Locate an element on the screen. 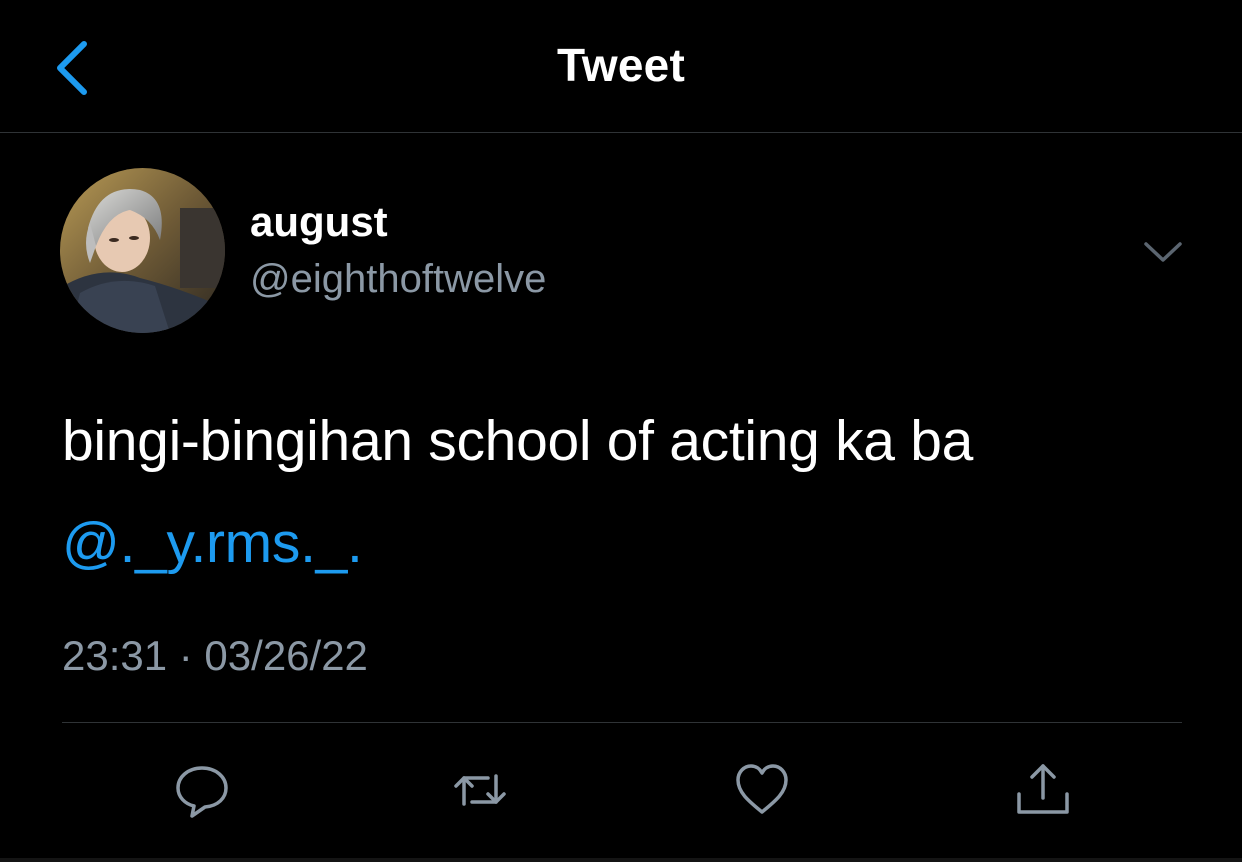 This screenshot has height=862, width=1242. avatar is located at coordinates (142, 250).